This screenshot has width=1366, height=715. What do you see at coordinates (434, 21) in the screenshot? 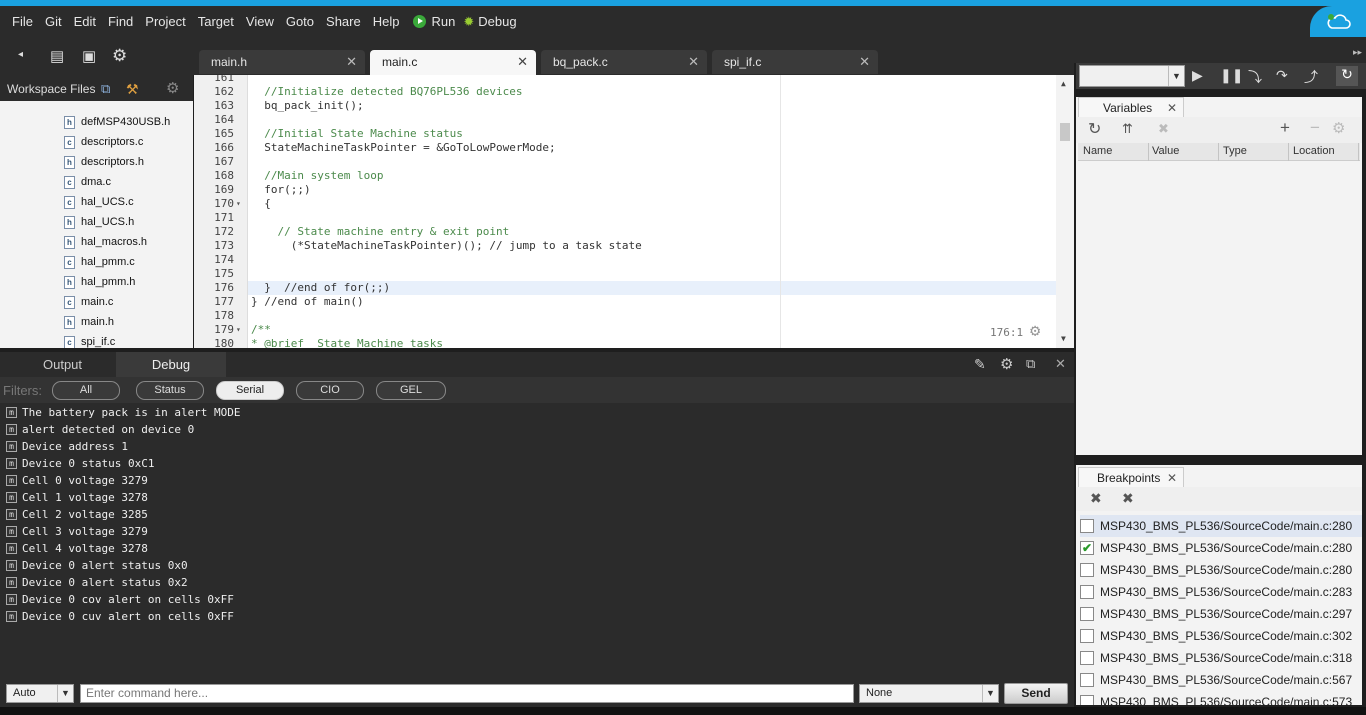
I see `run-button: Run` at bounding box center [434, 21].